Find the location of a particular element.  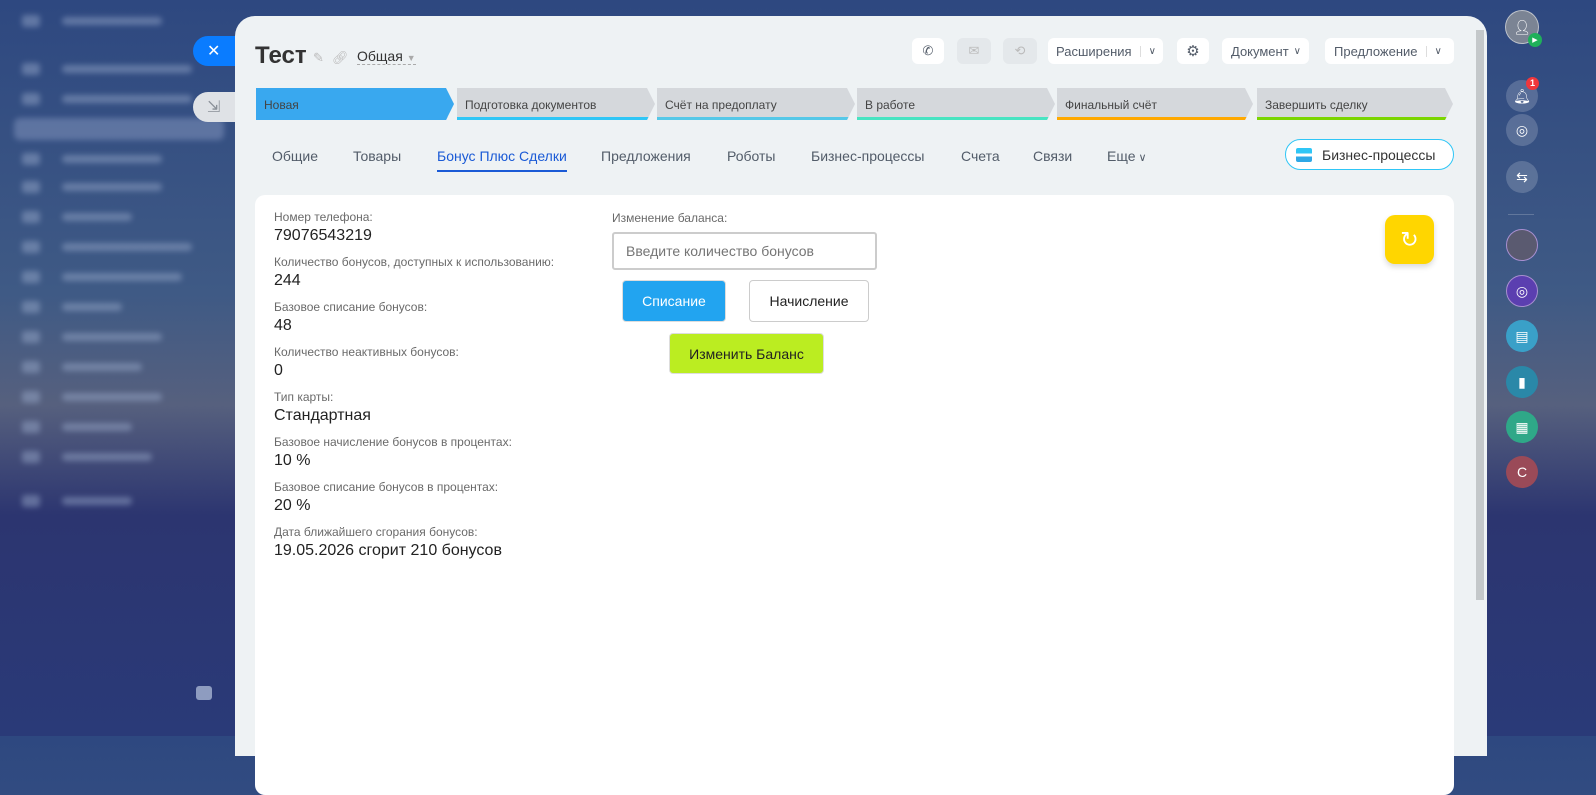

tab-3: Бонус Плюс Сделки is located at coordinates (502, 160).